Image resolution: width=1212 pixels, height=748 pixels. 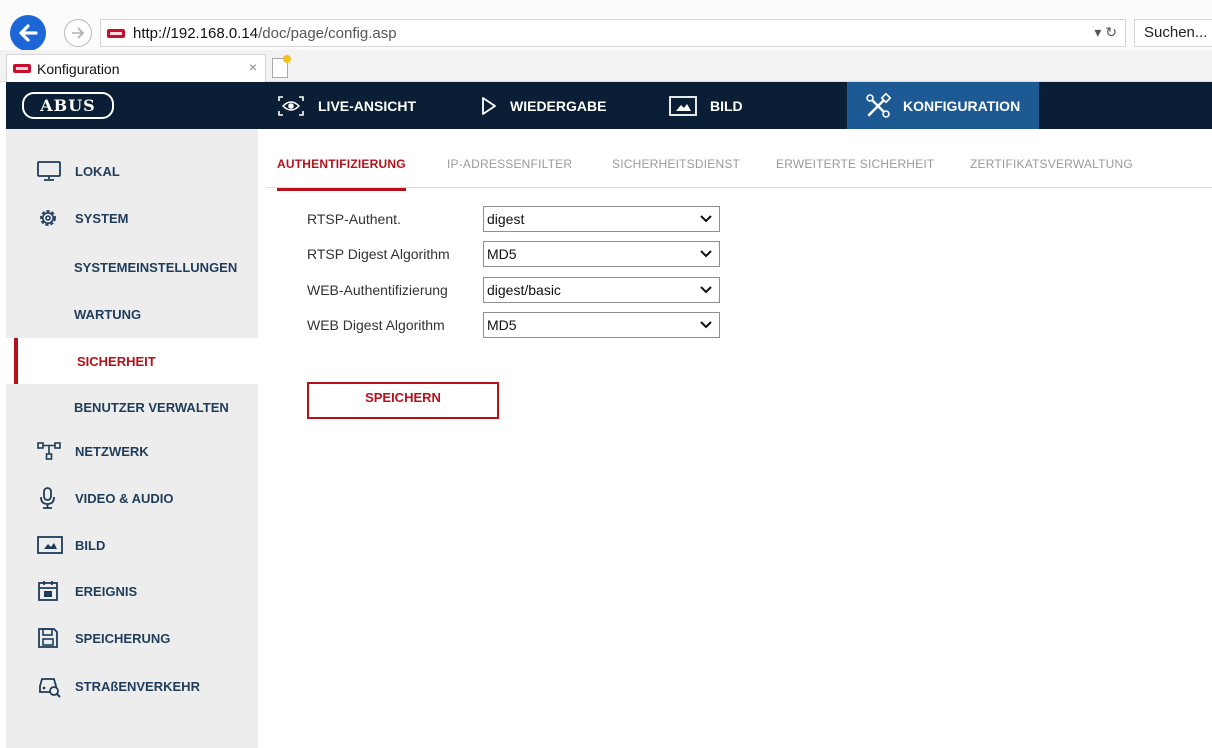 What do you see at coordinates (601, 325) in the screenshot?
I see `web-digest-algorithm-select: MD5` at bounding box center [601, 325].